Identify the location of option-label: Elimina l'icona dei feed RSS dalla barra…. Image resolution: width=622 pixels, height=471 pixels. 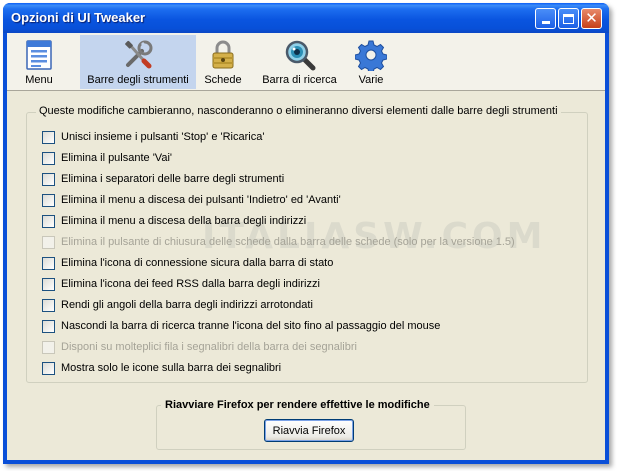
(190, 284).